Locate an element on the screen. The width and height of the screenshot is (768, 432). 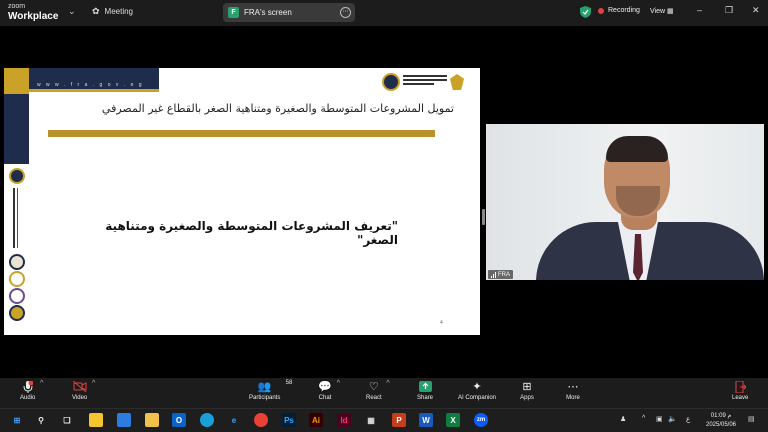
share-label: FRA's screen is located at coordinates (268, 12).